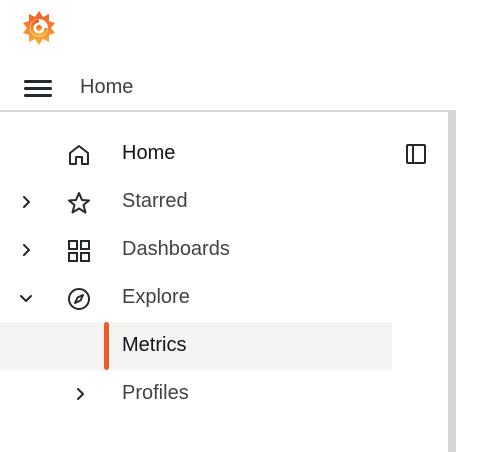  What do you see at coordinates (106, 346) in the screenshot?
I see `active-indicator` at bounding box center [106, 346].